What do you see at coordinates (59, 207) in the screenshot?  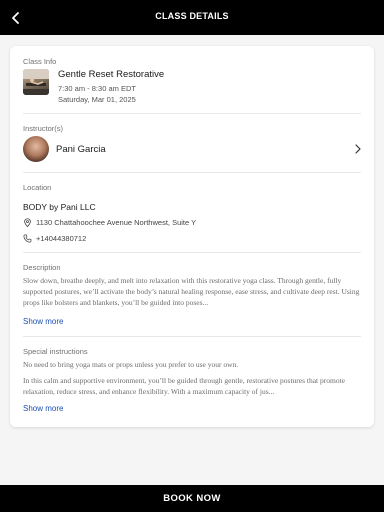 I see `studio-name: BODY by Pani LLC` at bounding box center [59, 207].